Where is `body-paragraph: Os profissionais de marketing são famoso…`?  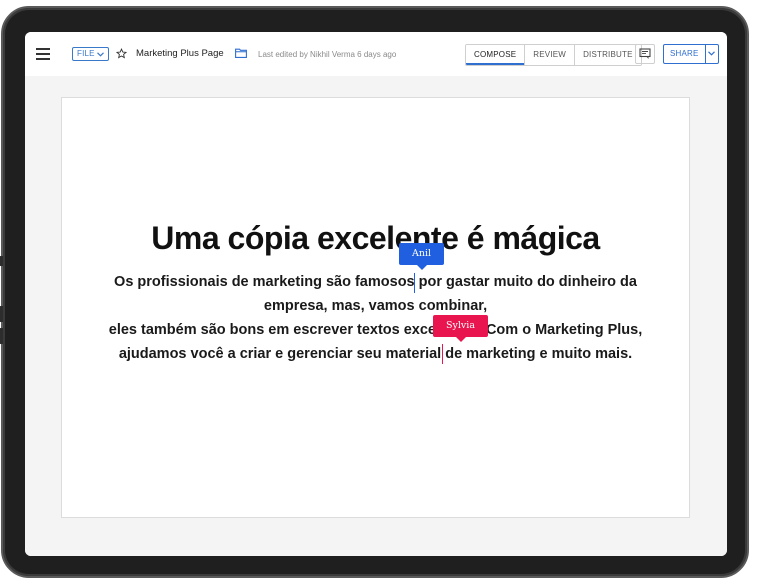 body-paragraph: Os profissionais de marketing são famoso… is located at coordinates (375, 318).